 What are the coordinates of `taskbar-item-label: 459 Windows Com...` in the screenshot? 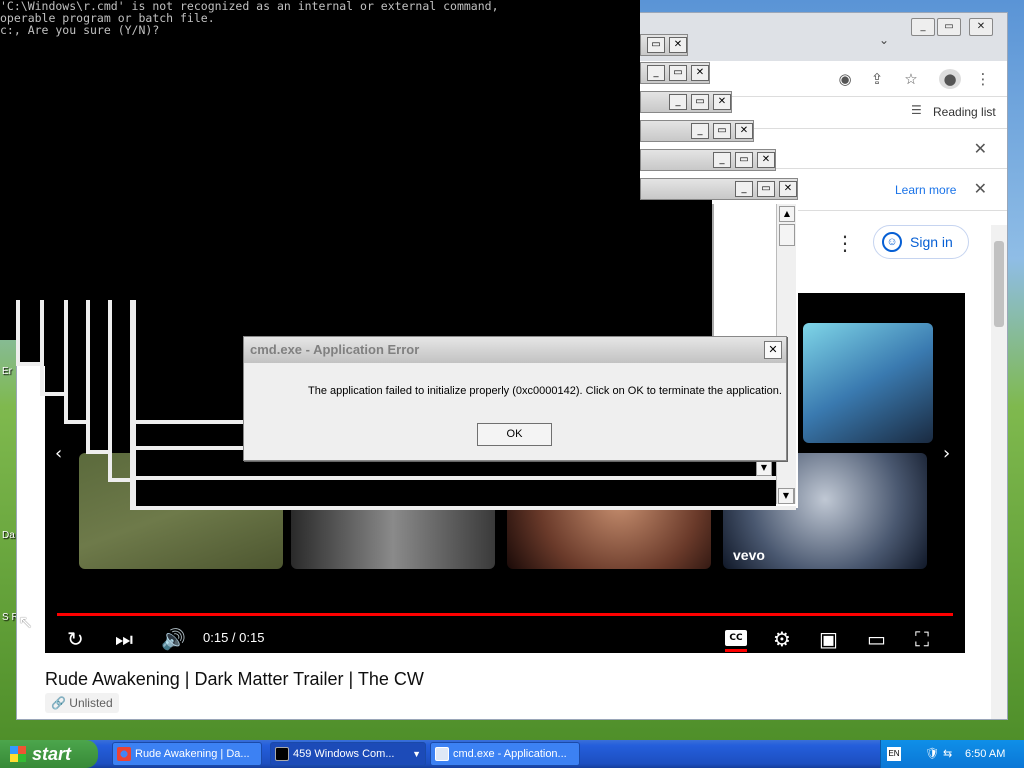 It's located at (344, 754).